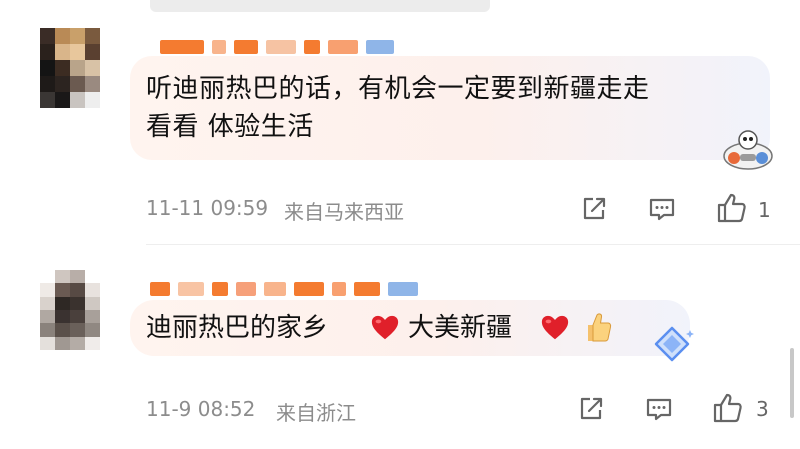 Image resolution: width=800 pixels, height=449 pixels. Describe the element at coordinates (344, 212) in the screenshot. I see `comment-location: 来自马来西亚` at that location.